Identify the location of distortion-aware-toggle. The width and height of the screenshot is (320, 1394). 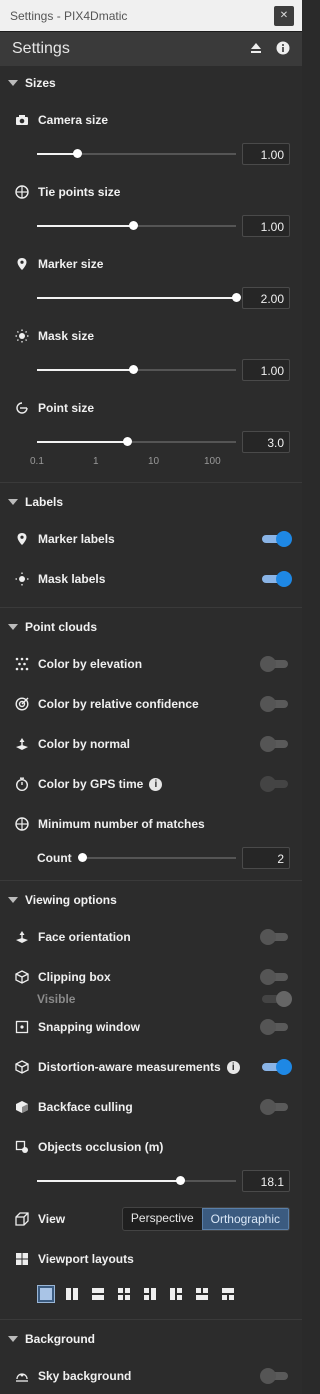
(276, 1067).